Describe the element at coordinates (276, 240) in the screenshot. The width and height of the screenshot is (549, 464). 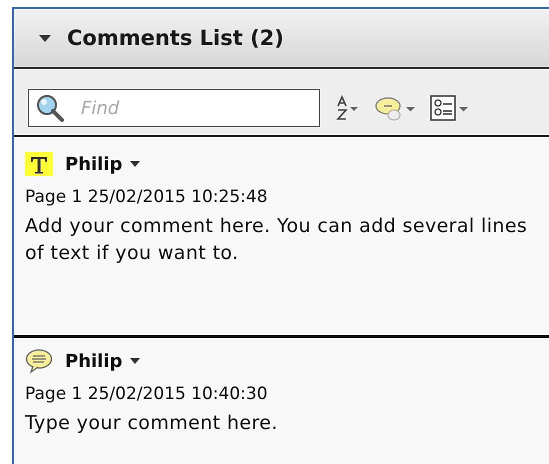
I see `comment-text: Add your comment here. You can add several lines of text if you want to.` at that location.